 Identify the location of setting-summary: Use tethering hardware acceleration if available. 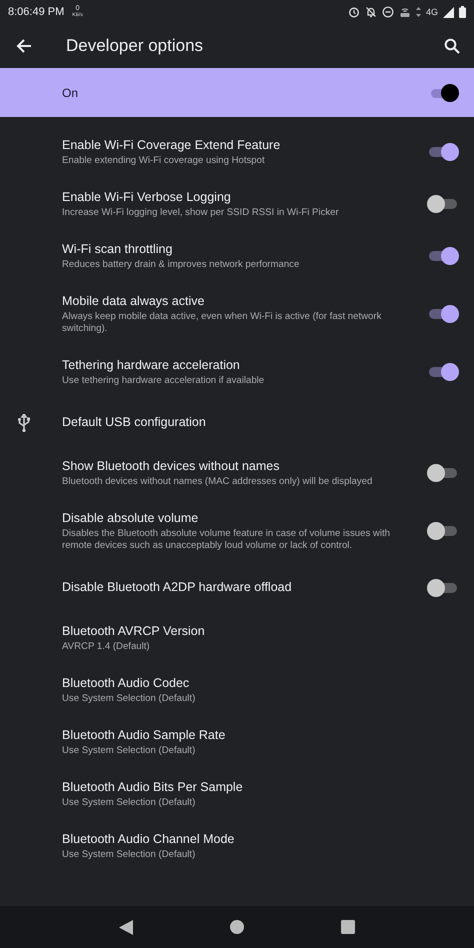
(164, 381).